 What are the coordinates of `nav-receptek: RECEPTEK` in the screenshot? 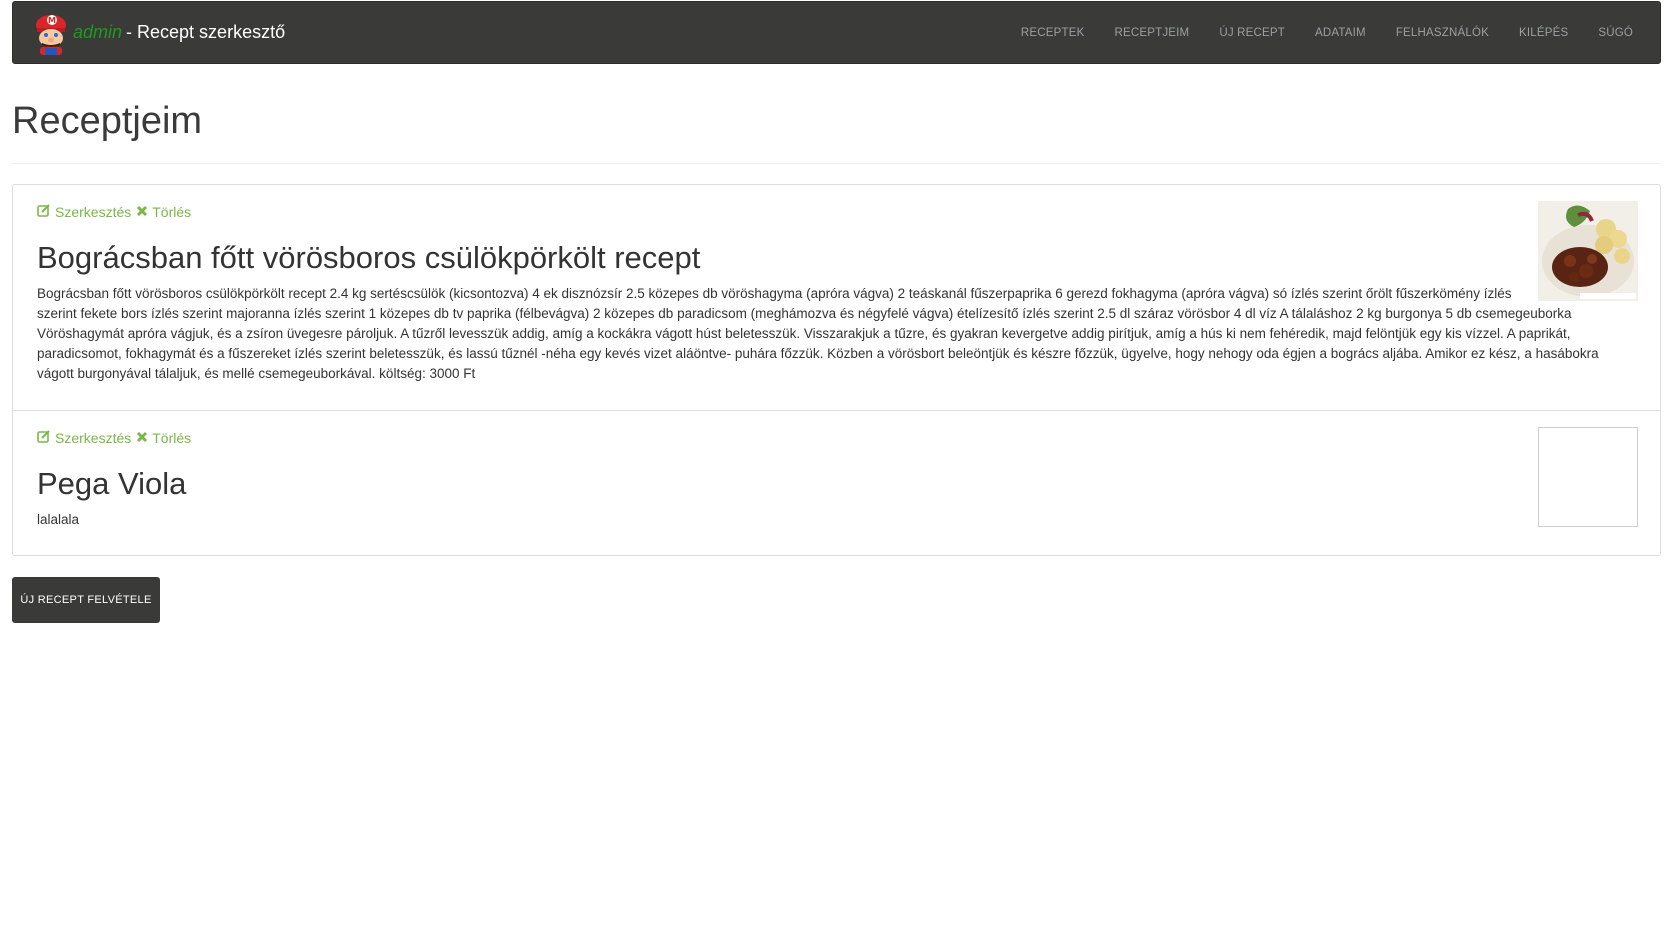 It's located at (1053, 33).